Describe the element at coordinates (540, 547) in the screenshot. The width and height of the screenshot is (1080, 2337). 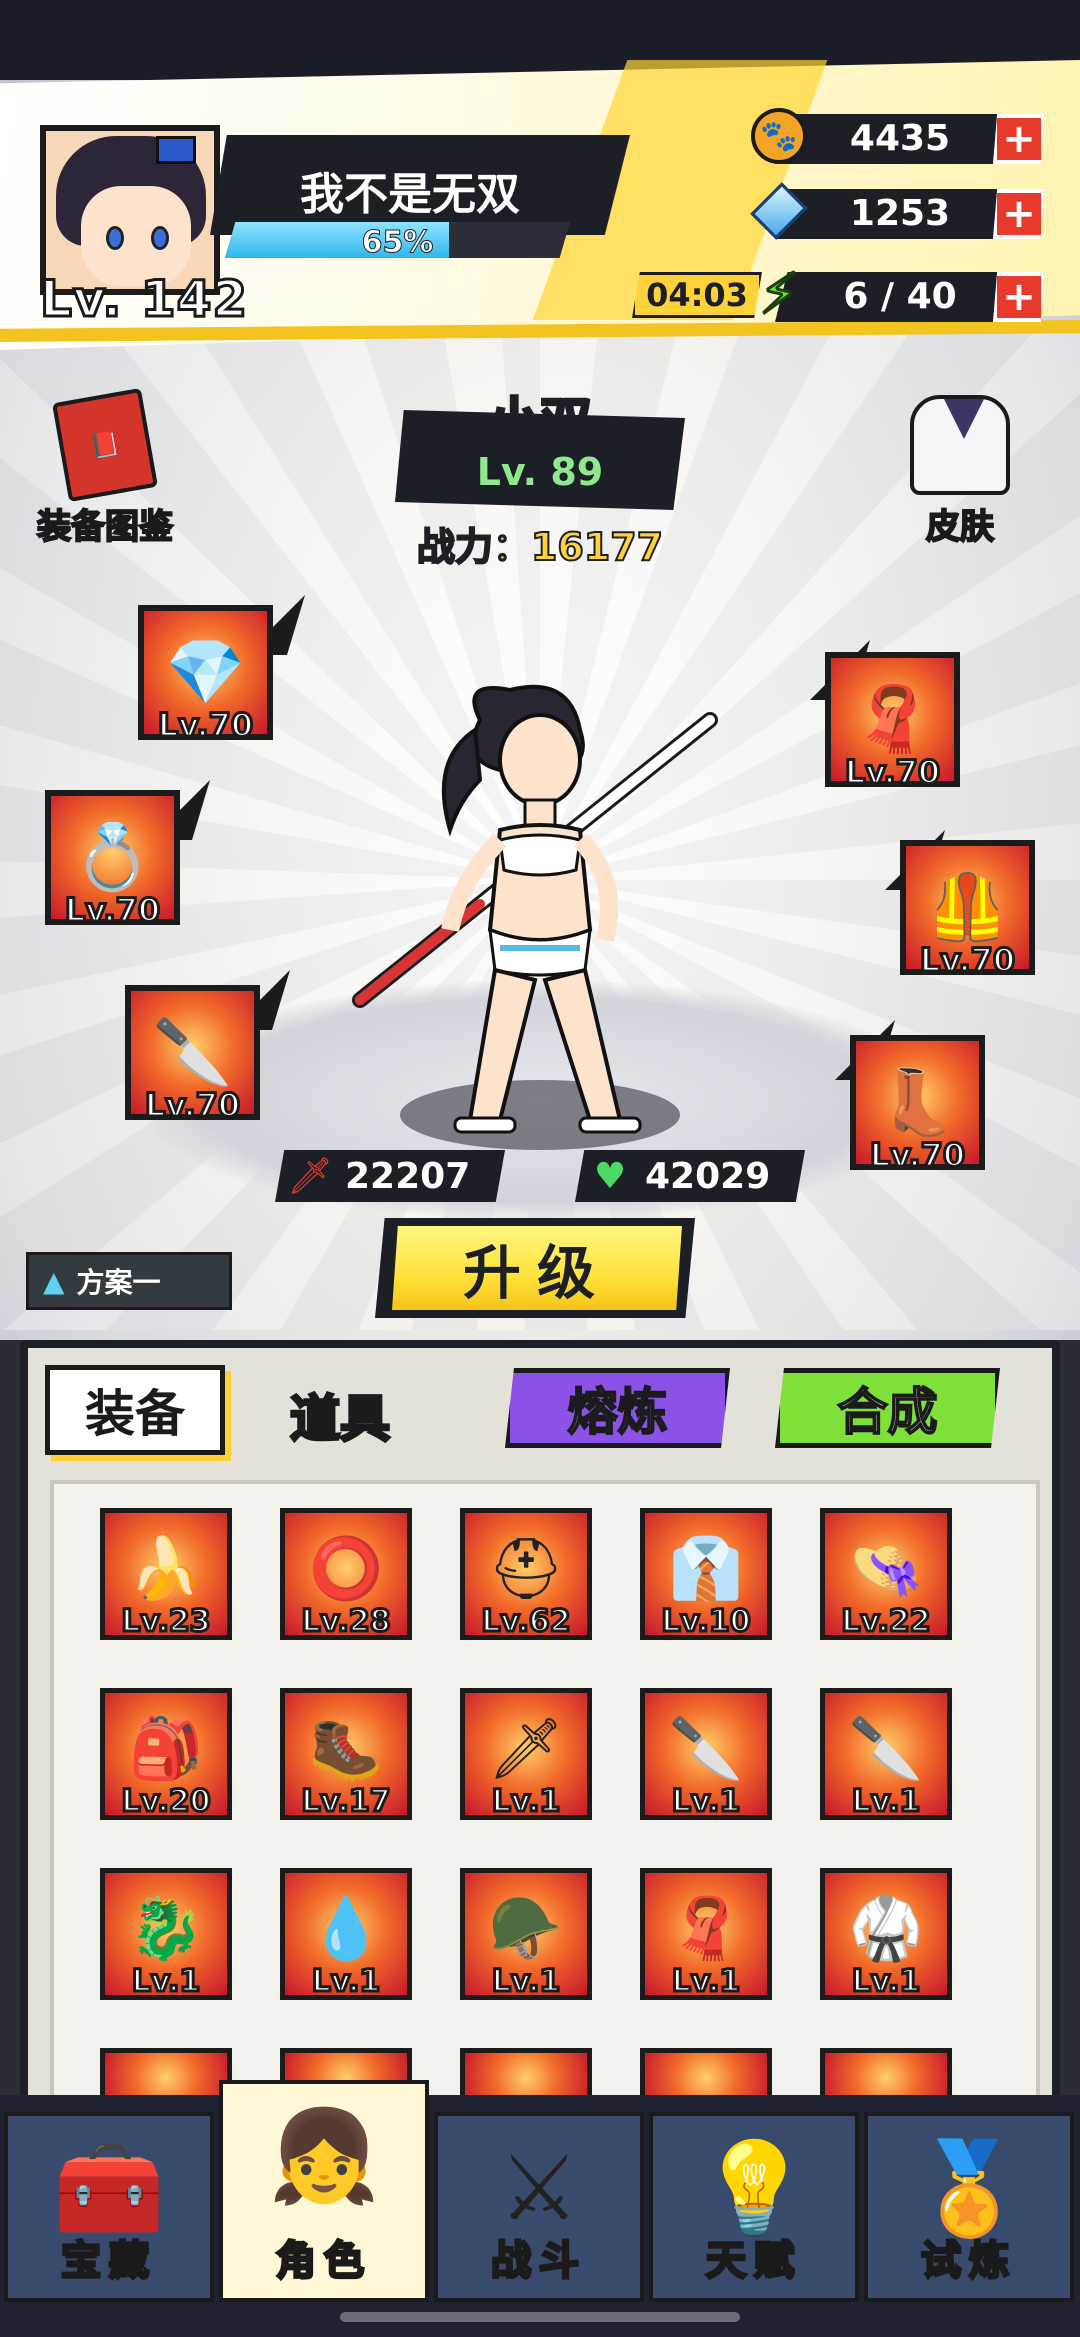
I see `combat-power: 战力：16177` at that location.